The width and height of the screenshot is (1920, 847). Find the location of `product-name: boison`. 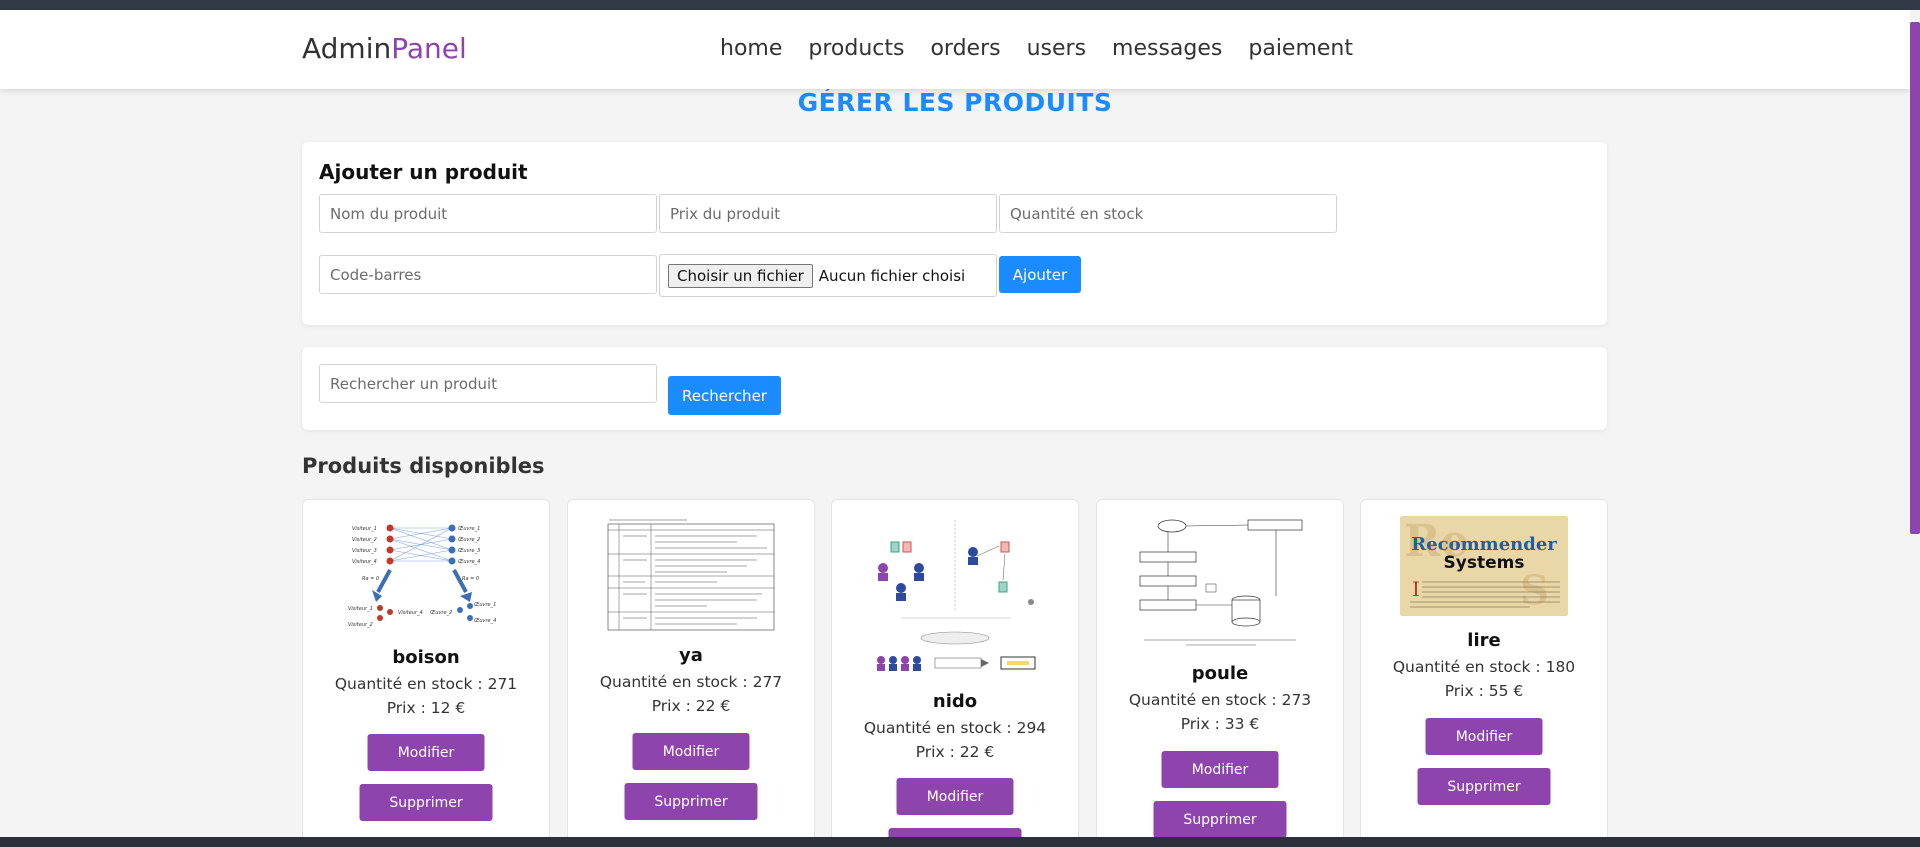

product-name: boison is located at coordinates (426, 657).